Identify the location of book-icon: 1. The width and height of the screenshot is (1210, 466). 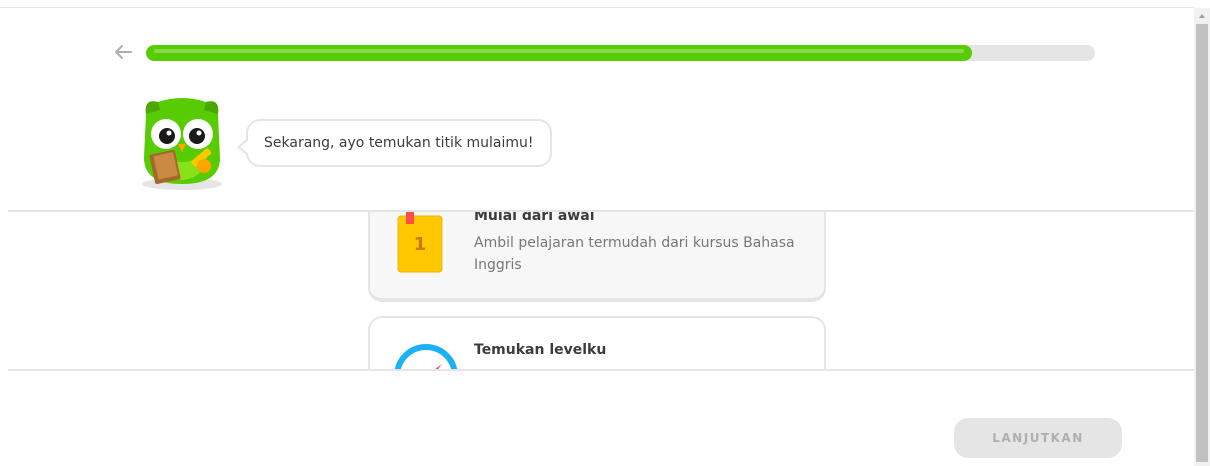
(423, 245).